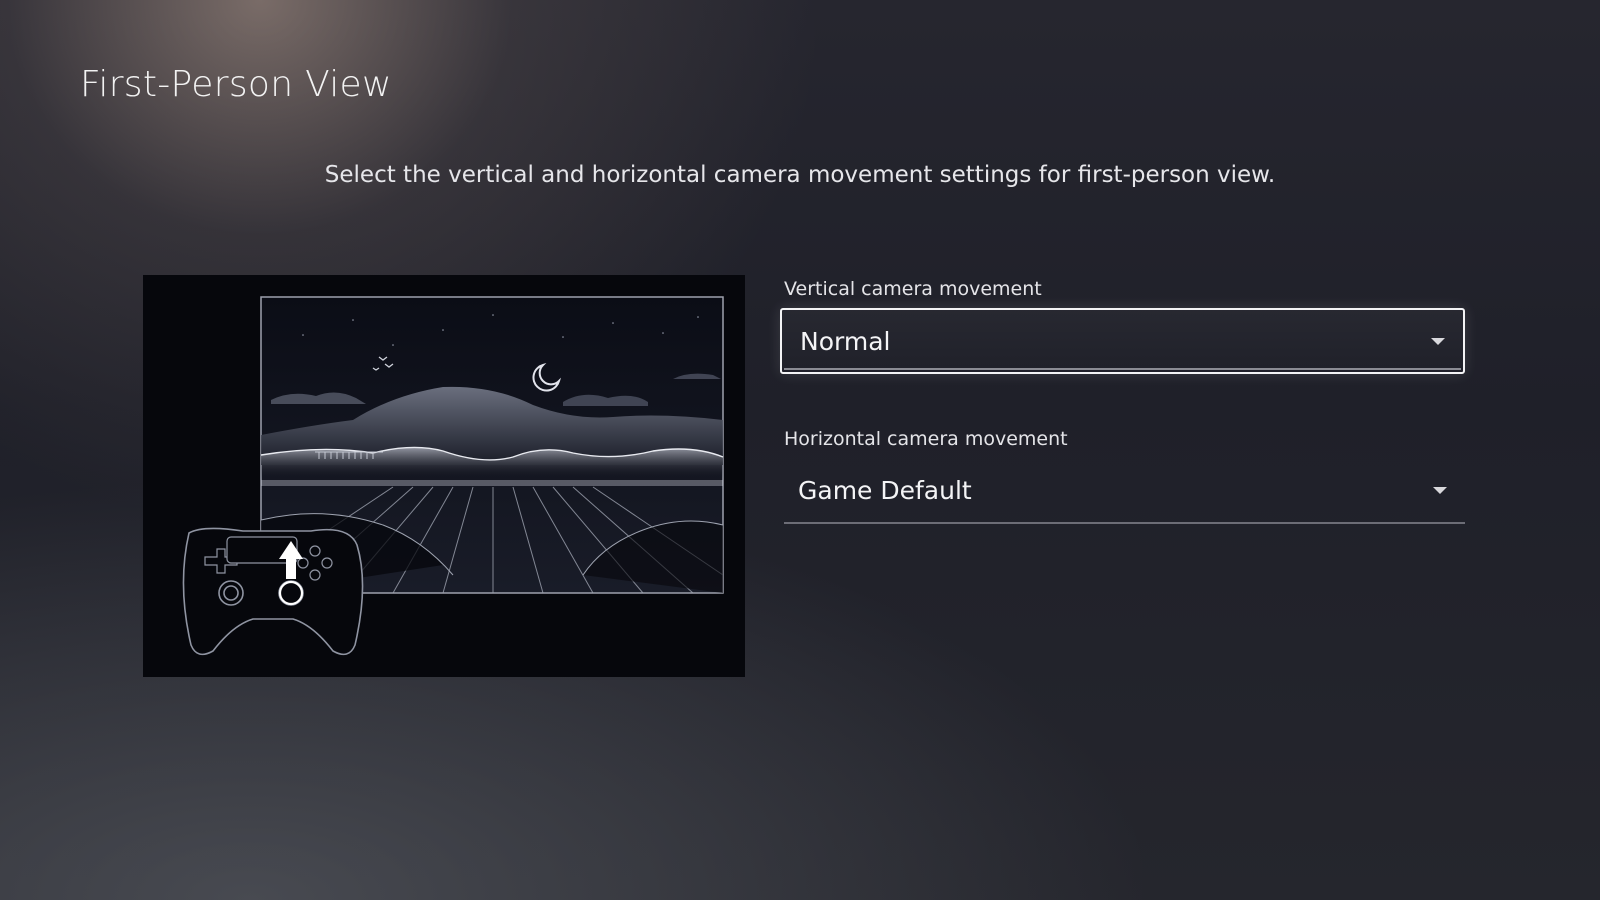  I want to click on vertical-camera-setting: Vertical camera movement Normal, so click(1122, 326).